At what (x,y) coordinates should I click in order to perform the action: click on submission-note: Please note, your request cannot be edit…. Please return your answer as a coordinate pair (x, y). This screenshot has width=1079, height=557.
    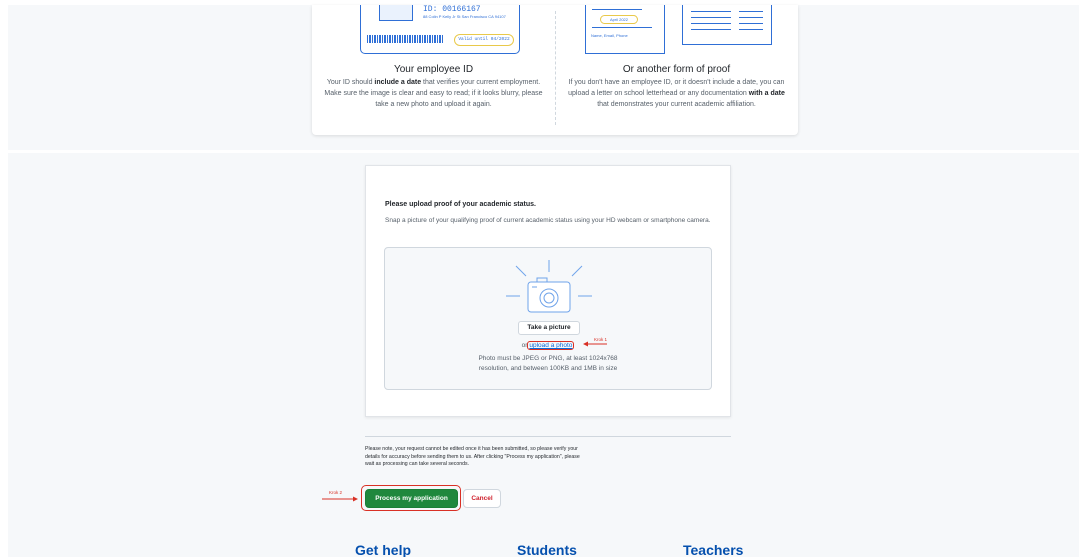
    Looking at the image, I should click on (472, 456).